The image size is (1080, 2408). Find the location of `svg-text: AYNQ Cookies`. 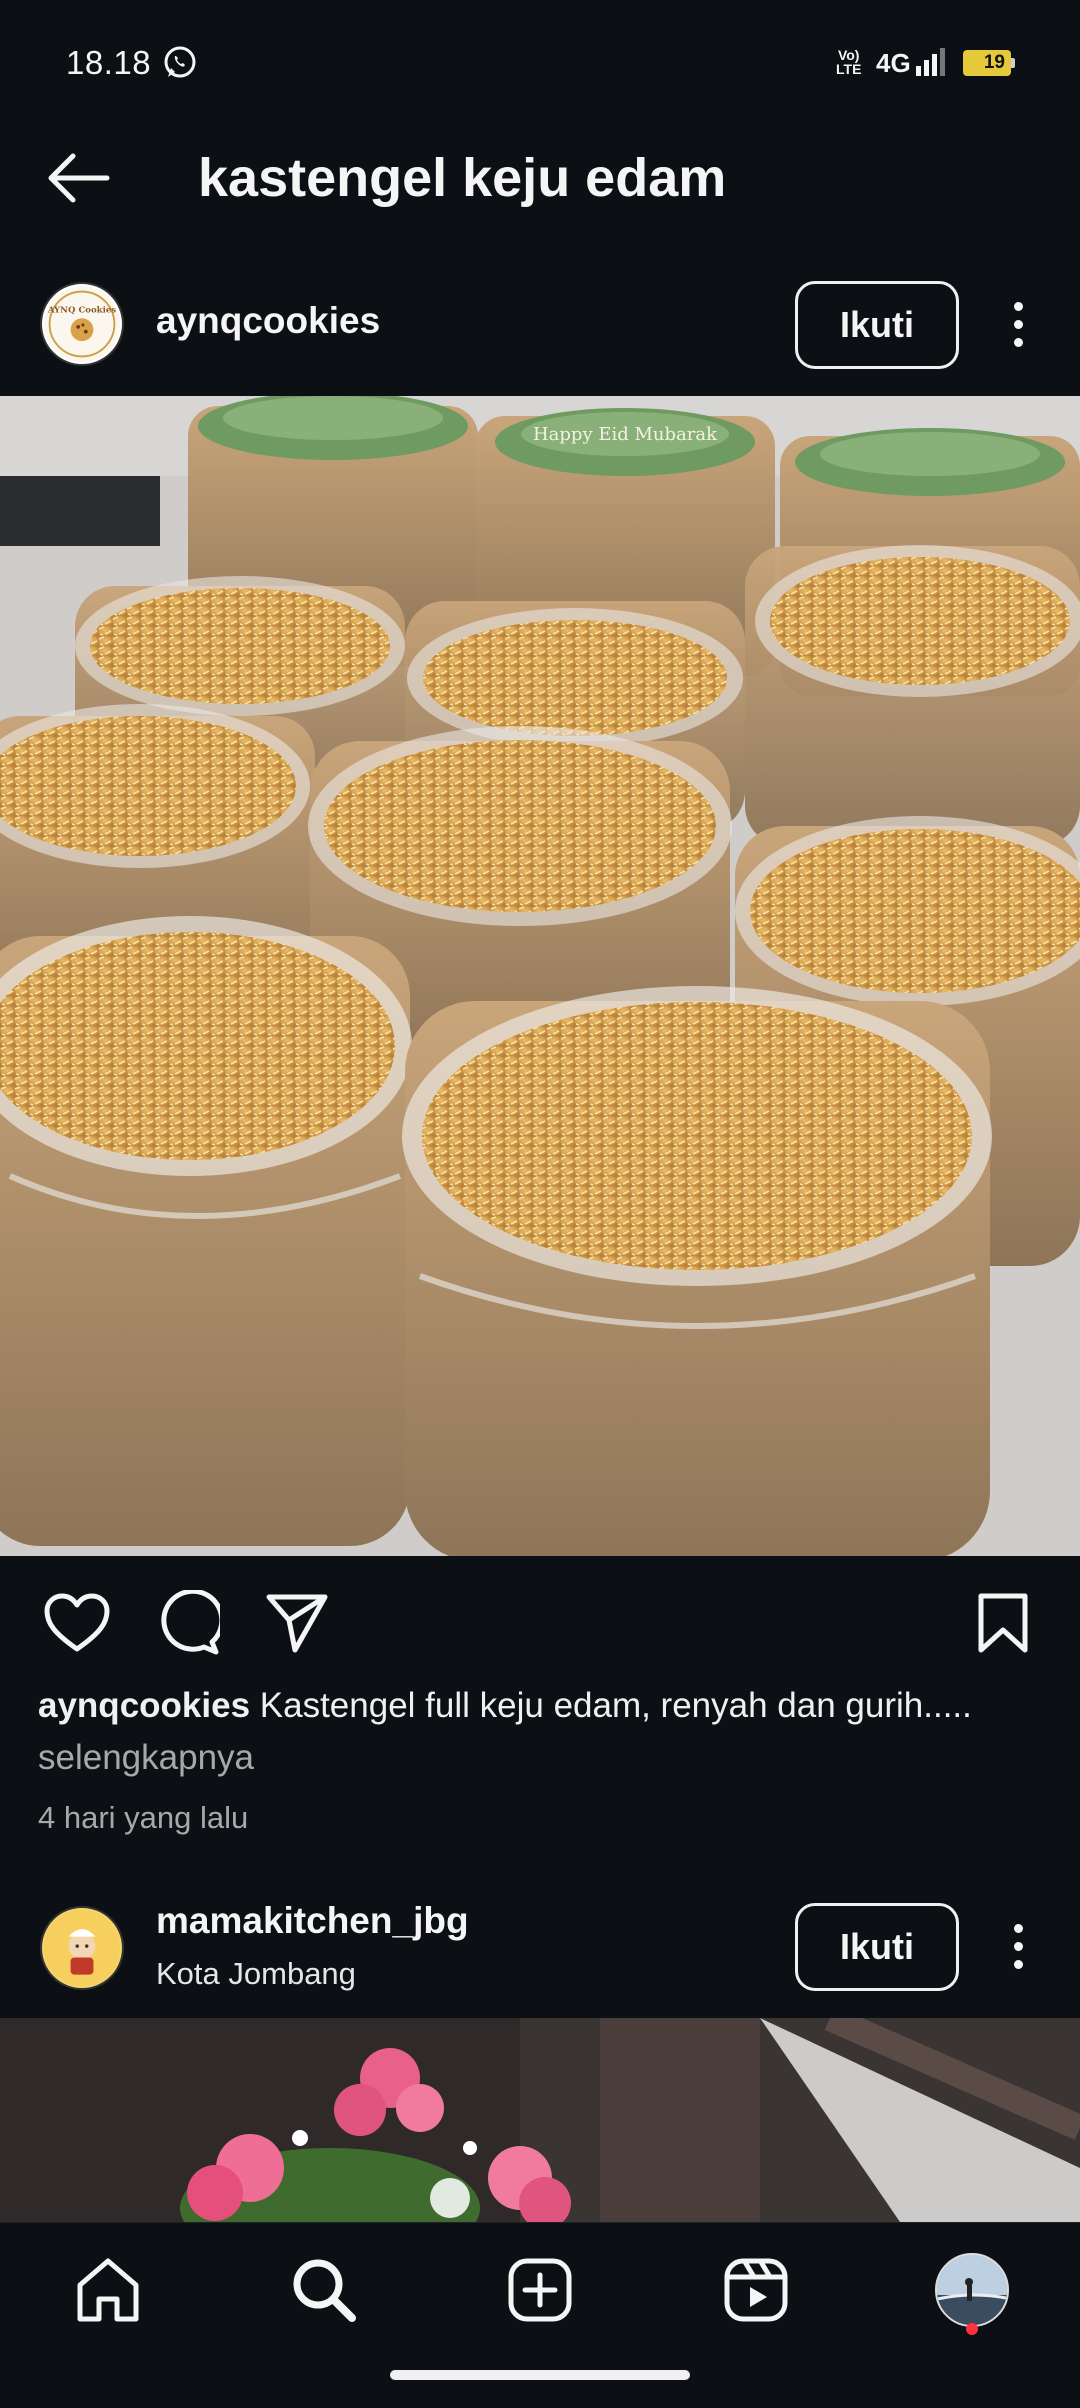

svg-text: AYNQ Cookies is located at coordinates (81, 311).